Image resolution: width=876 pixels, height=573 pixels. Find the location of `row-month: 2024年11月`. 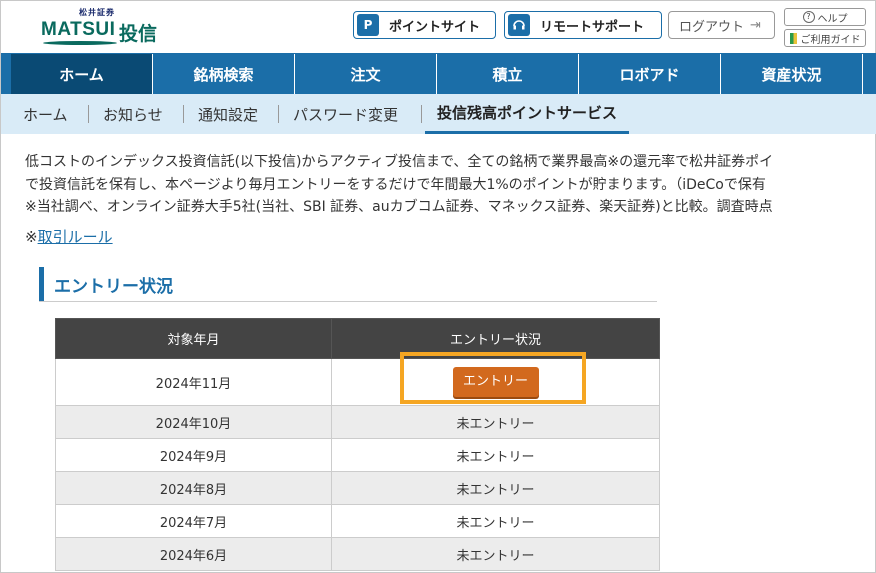

row-month: 2024年11月 is located at coordinates (193, 382).